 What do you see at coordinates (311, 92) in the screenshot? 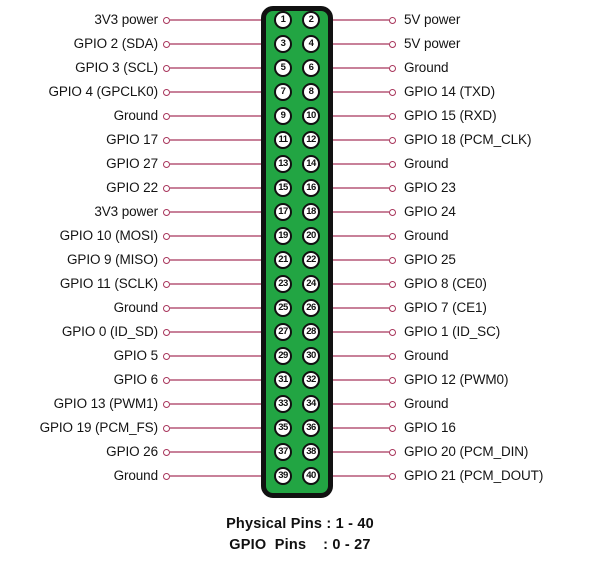
I see `pin-circle-8: 8` at bounding box center [311, 92].